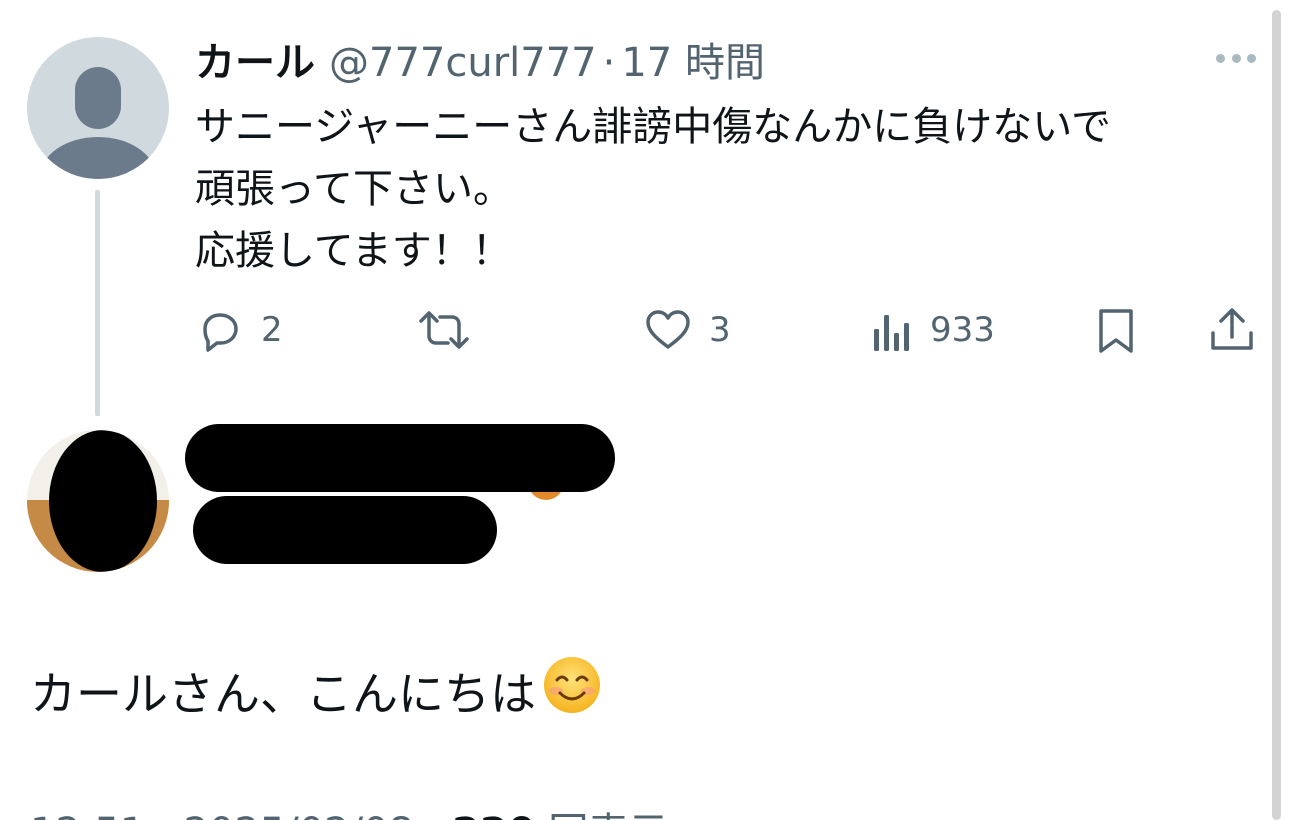 The width and height of the screenshot is (1290, 820). Describe the element at coordinates (87, 815) in the screenshot. I see `reply-time: 12:51` at that location.